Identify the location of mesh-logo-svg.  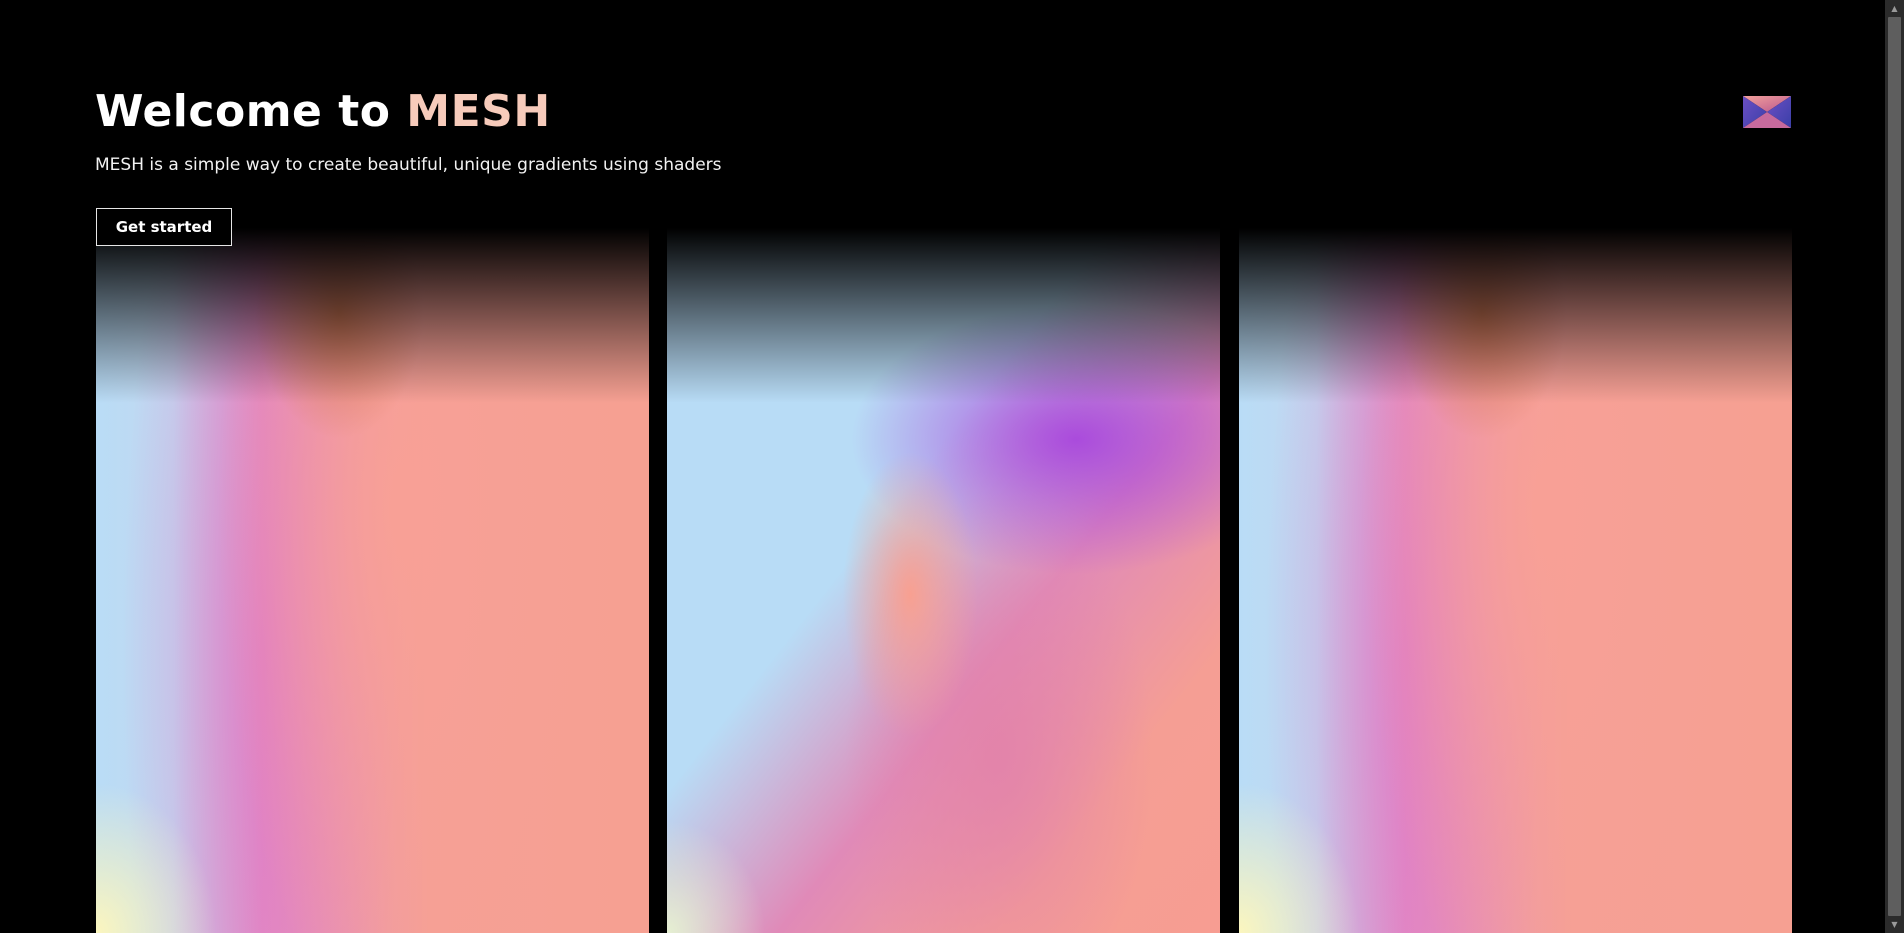
(1767, 112).